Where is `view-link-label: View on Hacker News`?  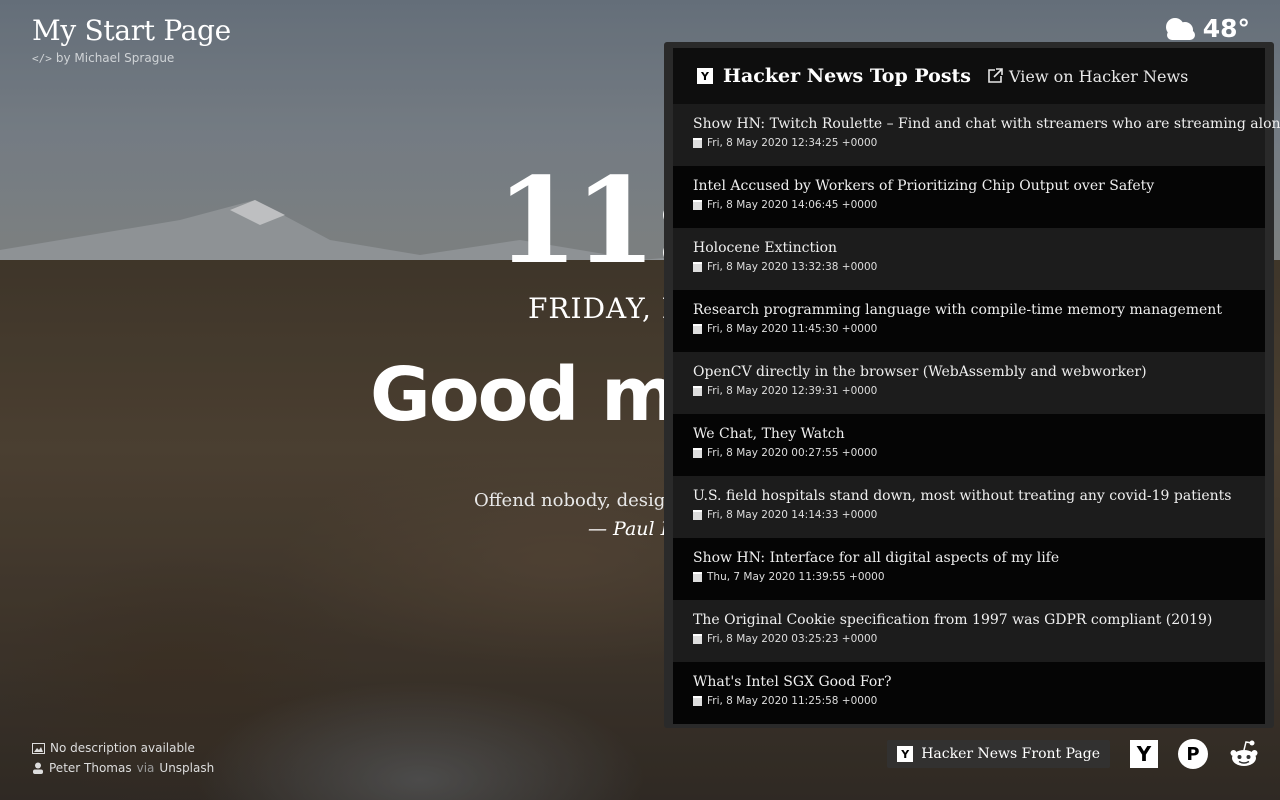
view-link-label: View on Hacker News is located at coordinates (1098, 76).